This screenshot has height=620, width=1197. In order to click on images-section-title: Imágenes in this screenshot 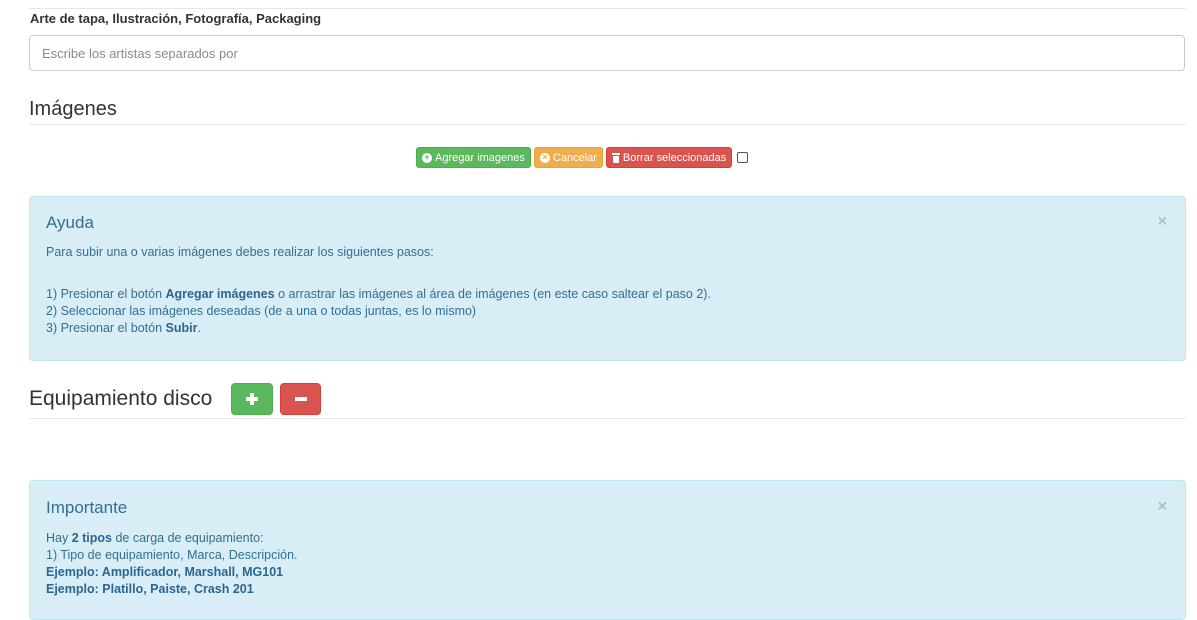, I will do `click(73, 109)`.